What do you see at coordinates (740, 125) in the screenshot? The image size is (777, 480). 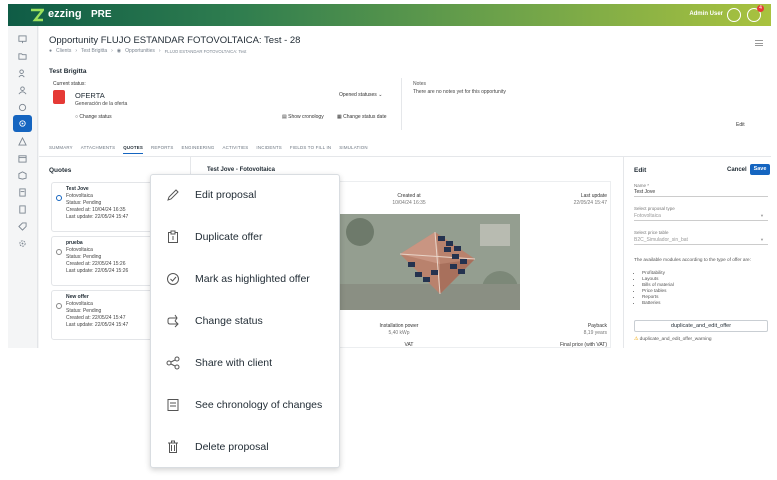 I see `edit-notes-button: Edit` at bounding box center [740, 125].